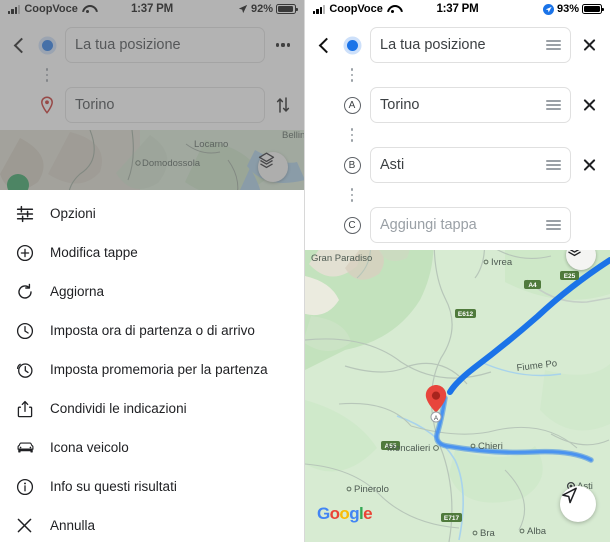 This screenshot has height=542, width=610. Describe the element at coordinates (345, 513) in the screenshot. I see `google-logo: Google` at that location.